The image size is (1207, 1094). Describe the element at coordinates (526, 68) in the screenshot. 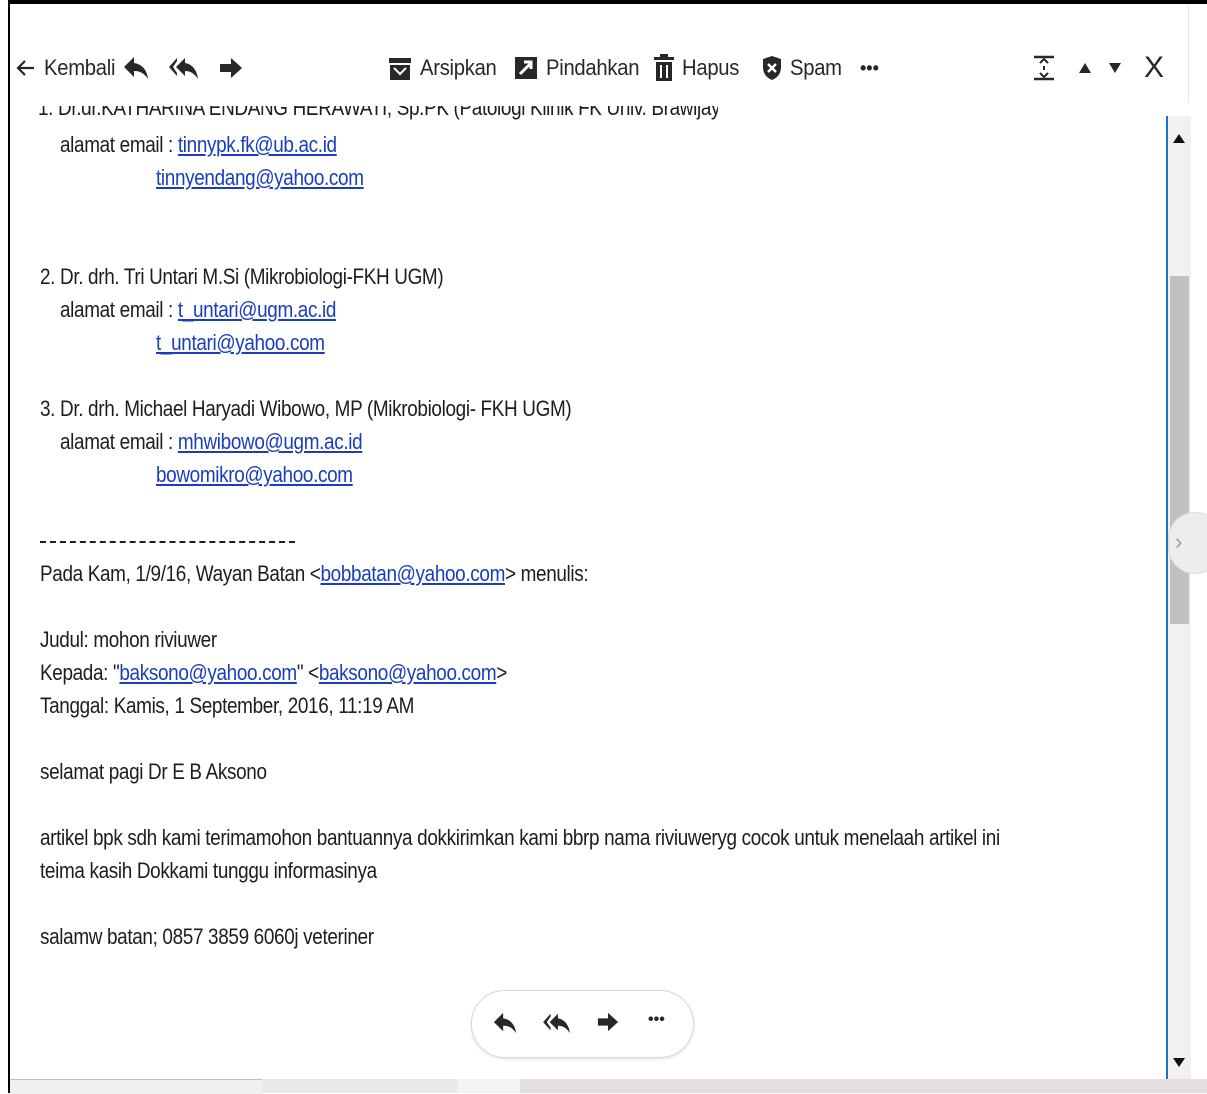

I see `move-folder-icon` at that location.